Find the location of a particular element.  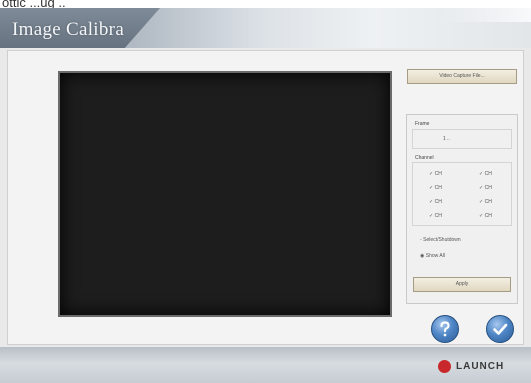

show-all-option: ◉ Show All is located at coordinates (432, 256).